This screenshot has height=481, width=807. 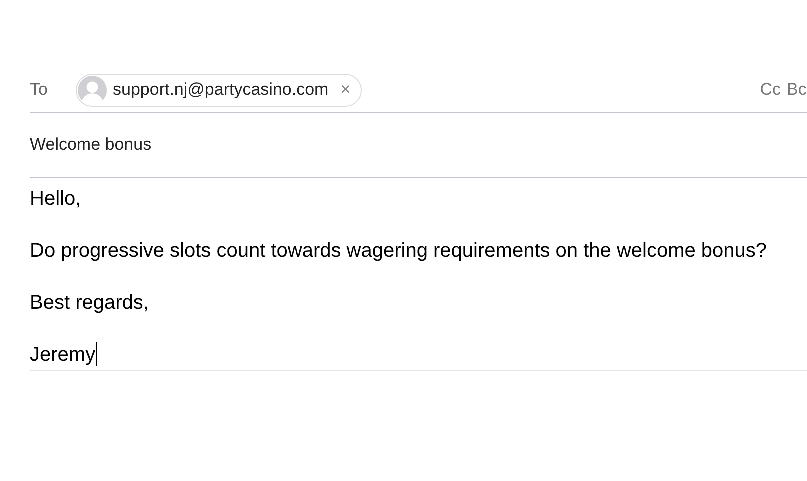 What do you see at coordinates (770, 90) in the screenshot?
I see `cc-link: Cc` at bounding box center [770, 90].